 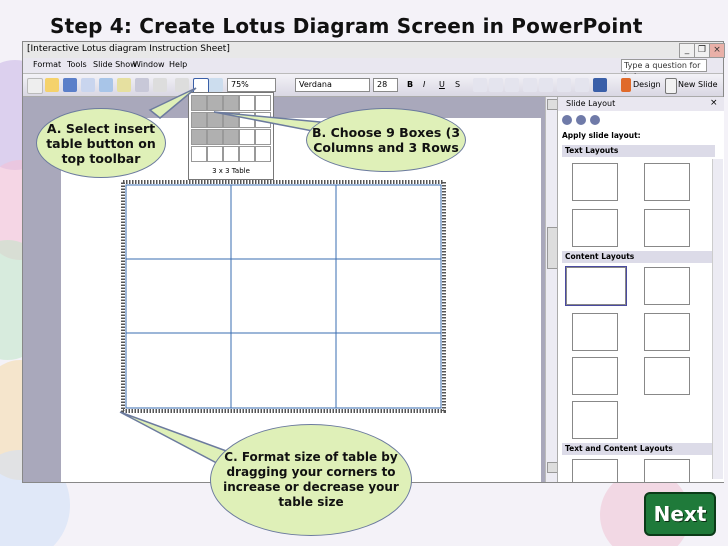 I want to click on table-size-picker: 3 x 3 Table, so click(x=231, y=136).